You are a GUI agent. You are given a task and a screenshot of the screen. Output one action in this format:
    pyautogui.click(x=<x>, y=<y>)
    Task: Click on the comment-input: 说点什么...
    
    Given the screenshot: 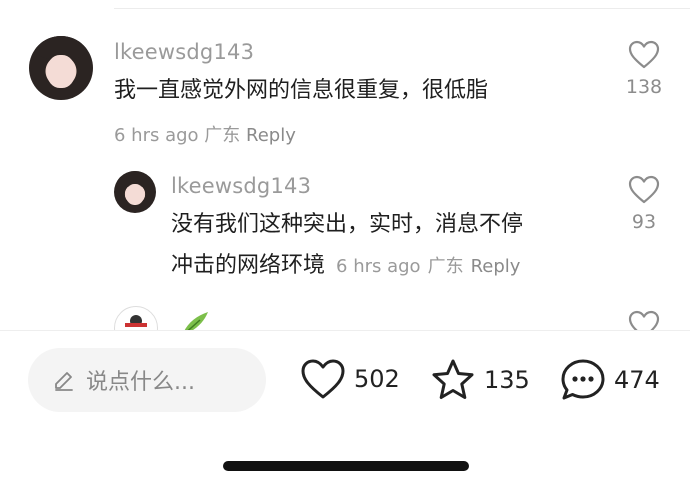 What is the action you would take?
    pyautogui.click(x=147, y=380)
    